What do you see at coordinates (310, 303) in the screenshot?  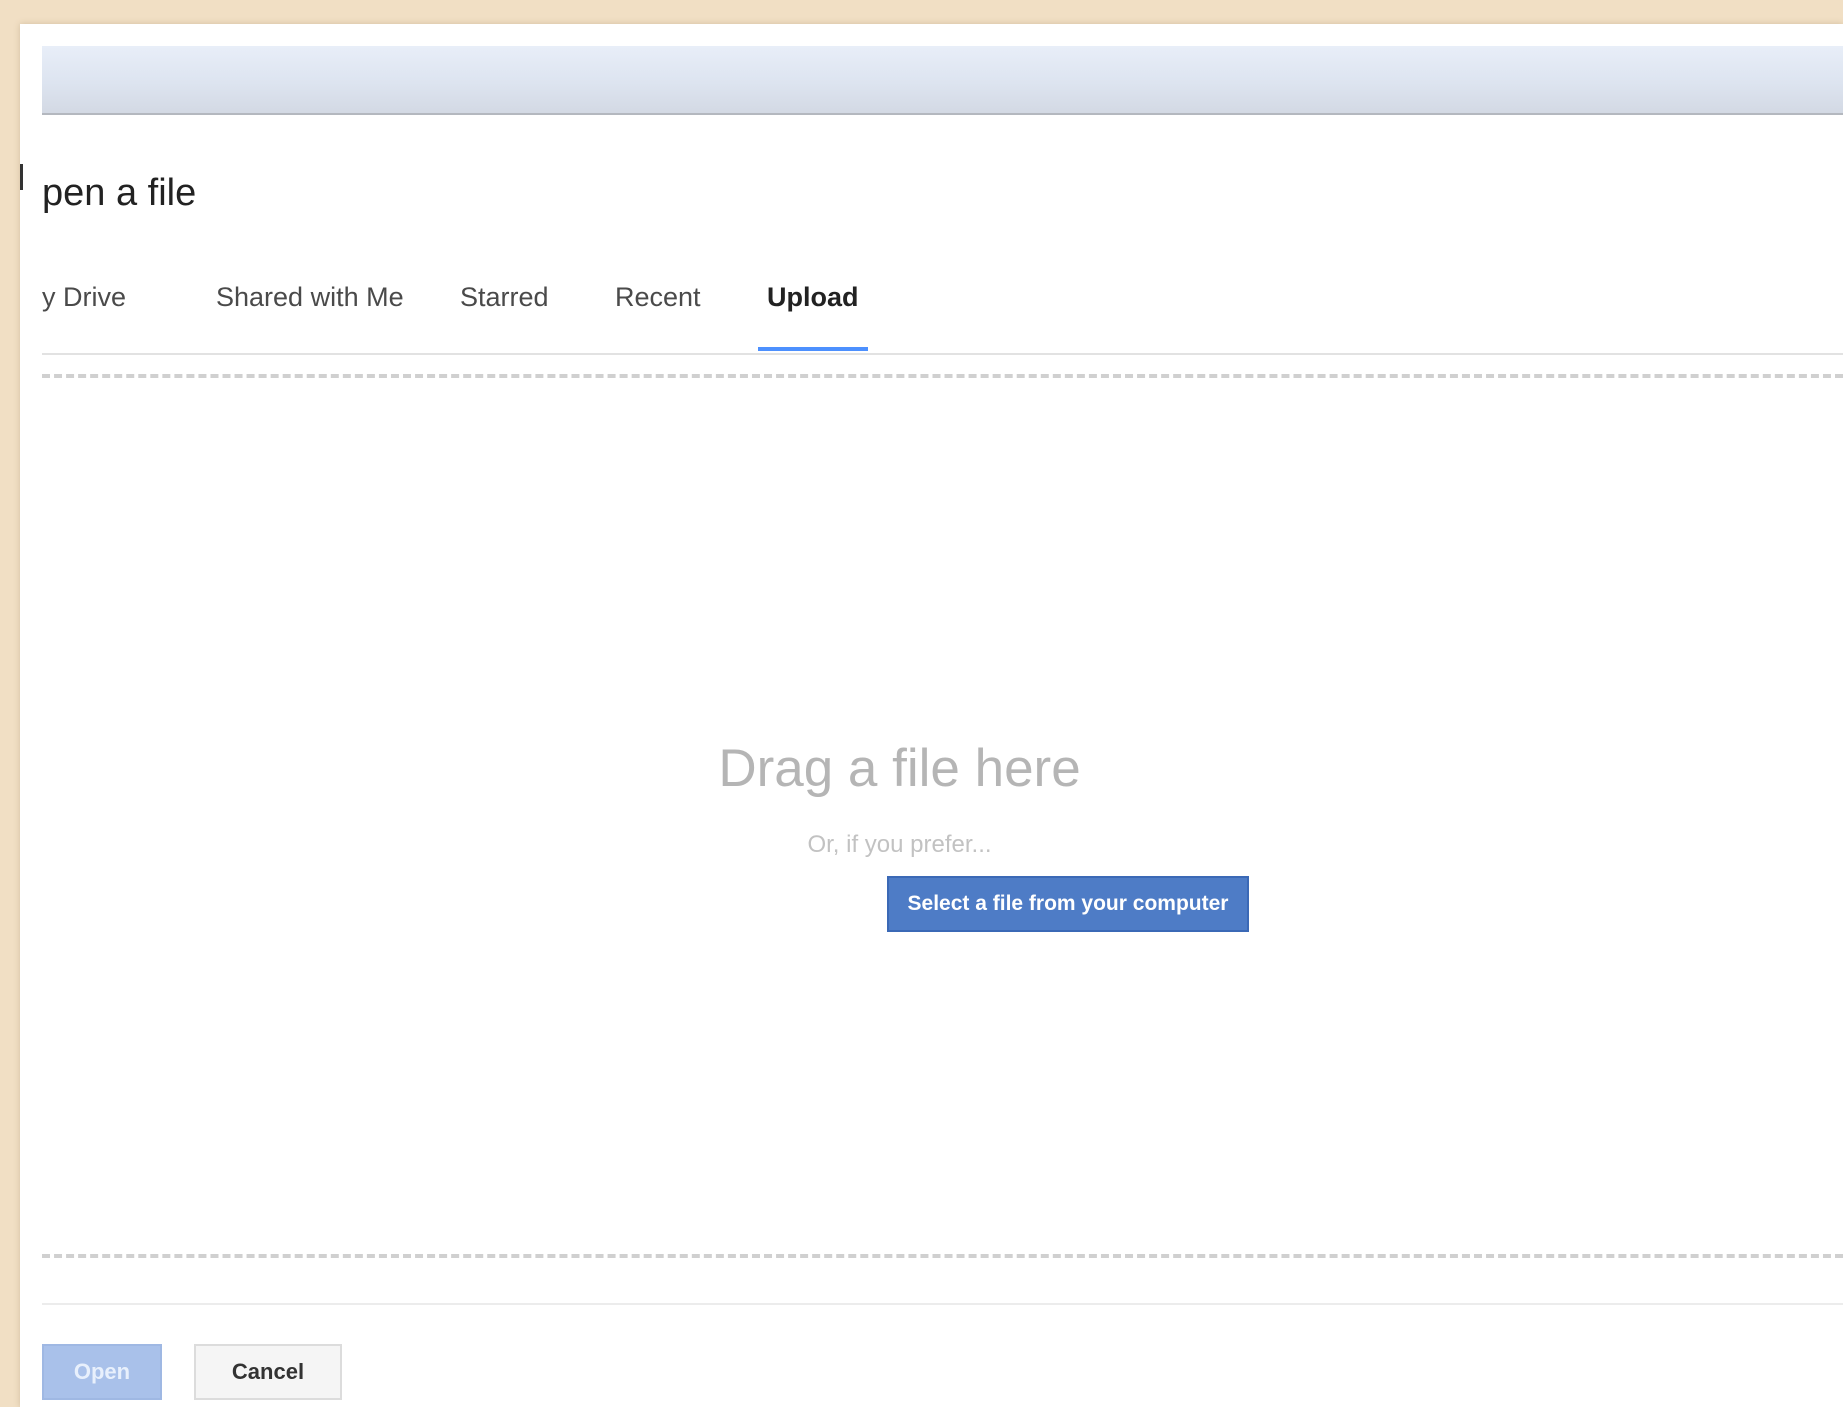 I see `tab-shared-with-me: Shared with Me` at bounding box center [310, 303].